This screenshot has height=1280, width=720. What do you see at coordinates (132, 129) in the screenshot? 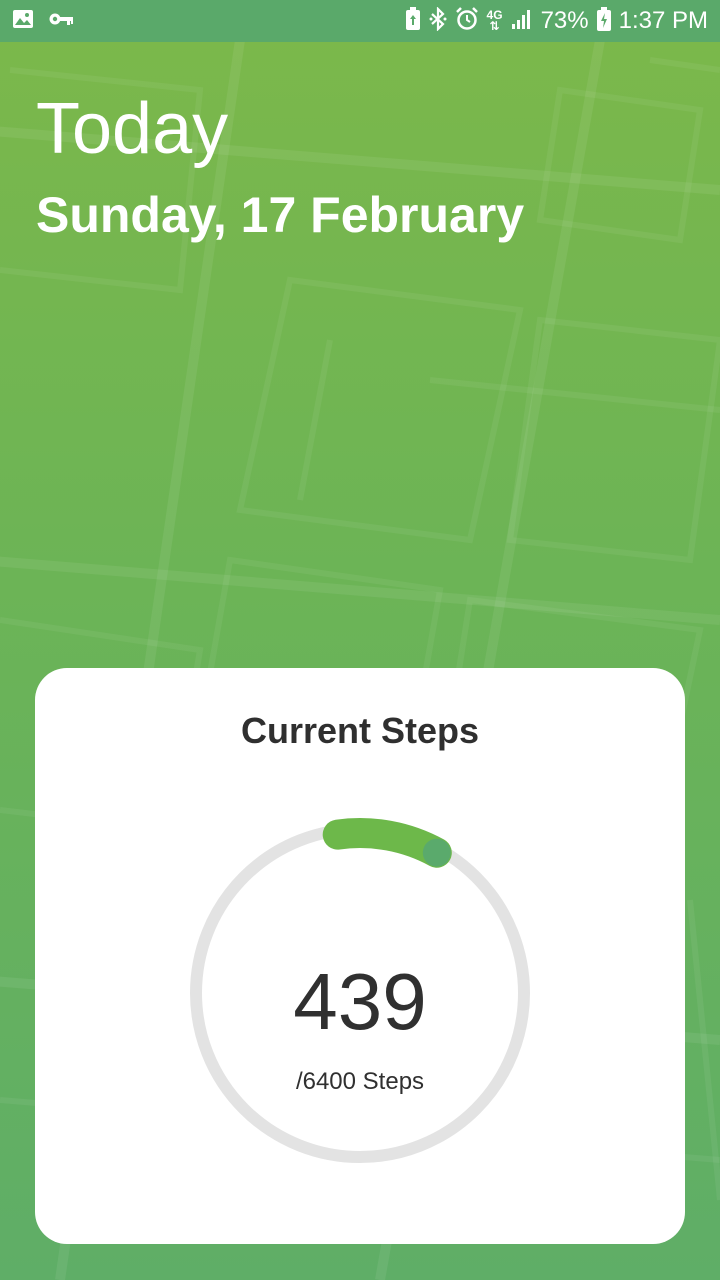
I see `page-title: Today` at bounding box center [132, 129].